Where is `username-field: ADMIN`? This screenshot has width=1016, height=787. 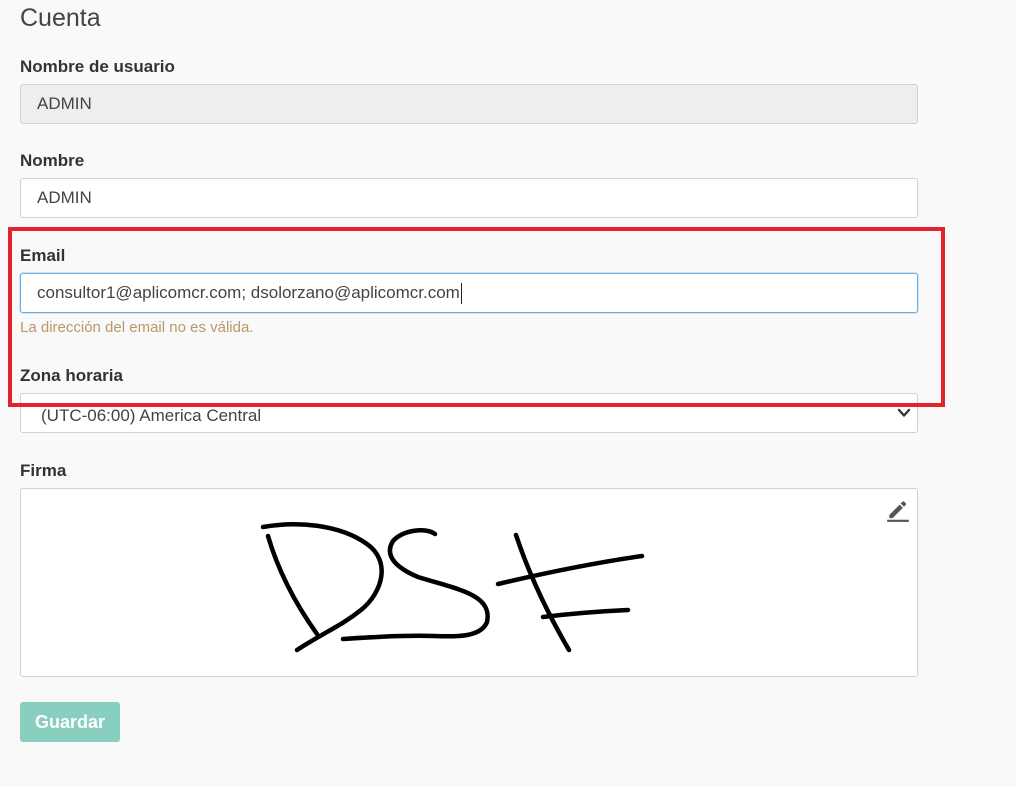
username-field: ADMIN is located at coordinates (469, 104).